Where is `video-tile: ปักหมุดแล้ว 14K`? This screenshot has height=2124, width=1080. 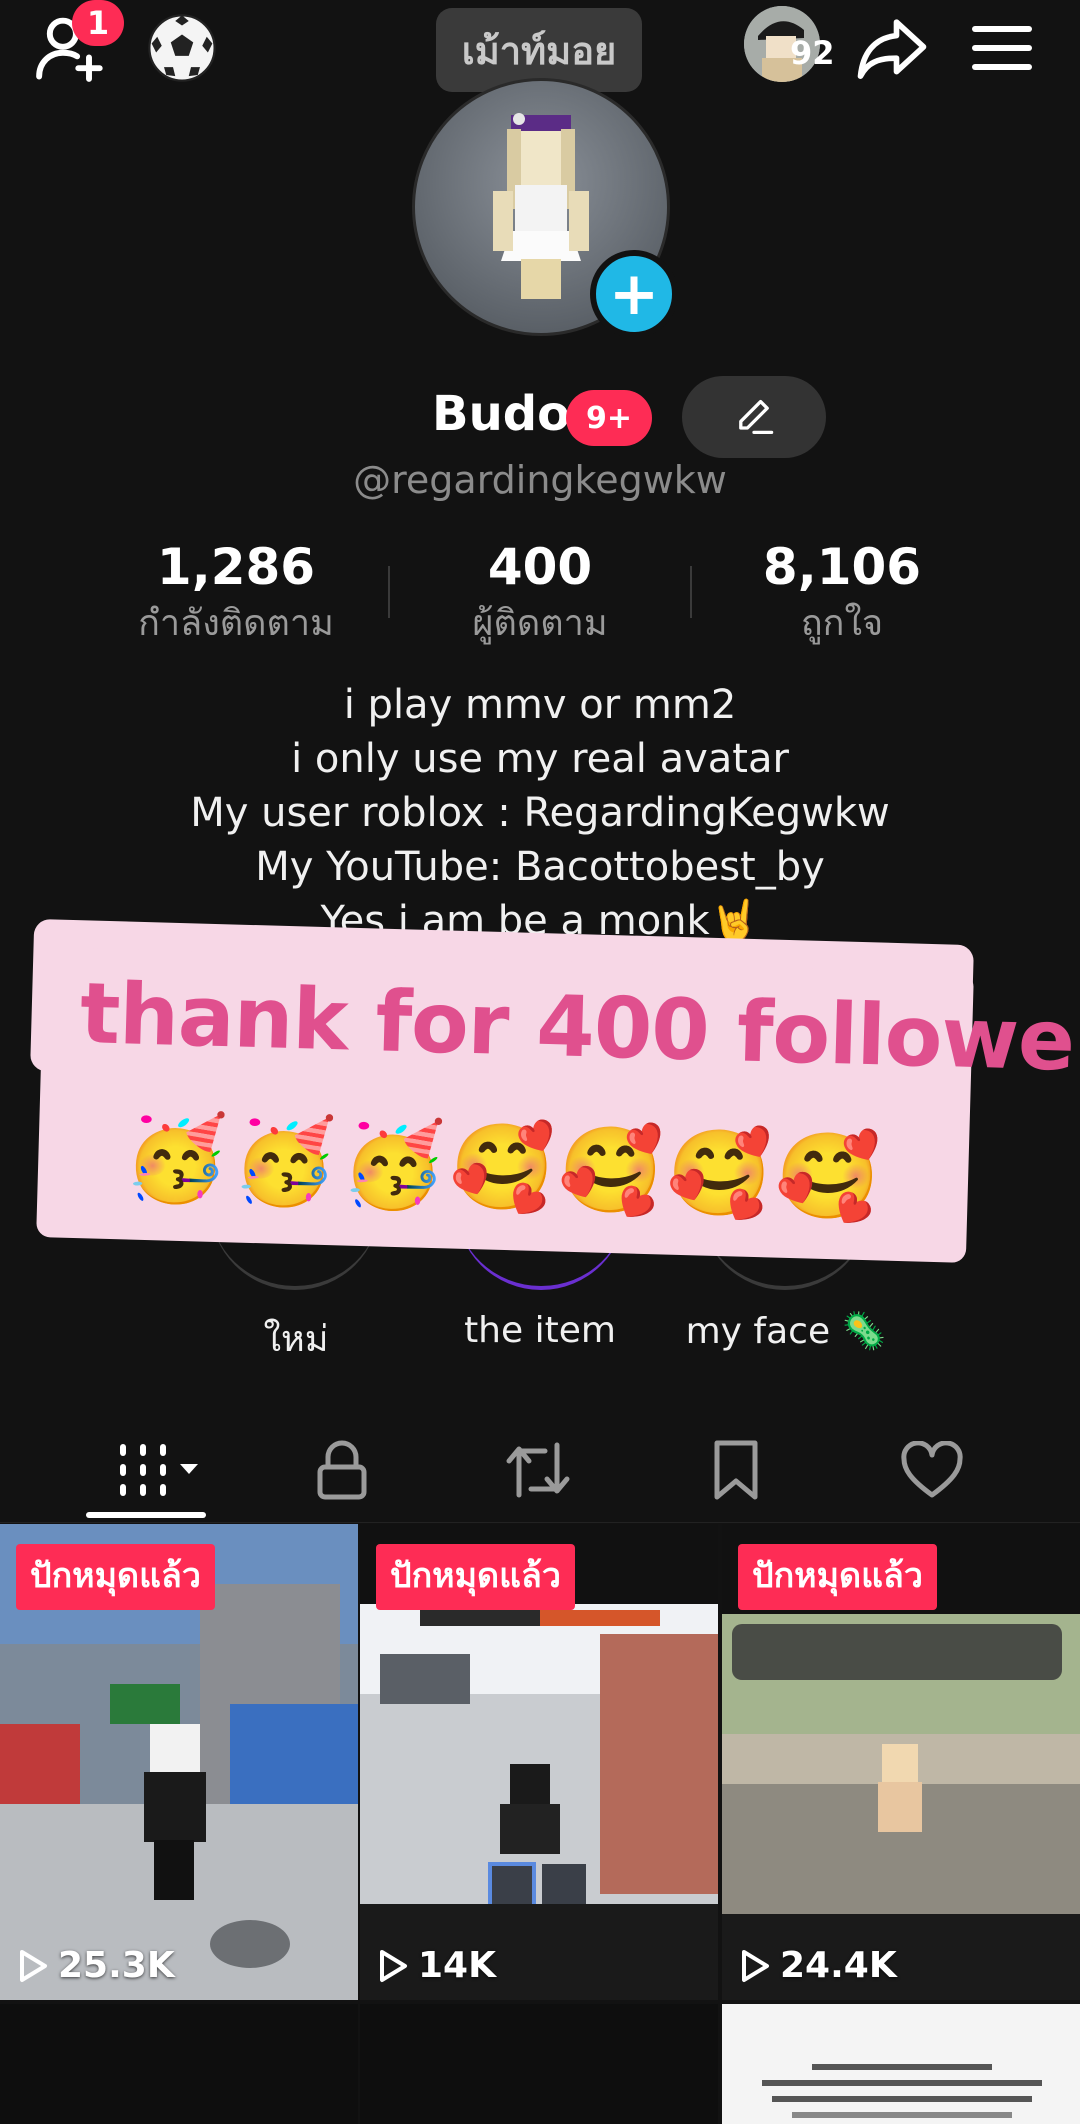 video-tile: ปักหมุดแล้ว 14K is located at coordinates (539, 1762).